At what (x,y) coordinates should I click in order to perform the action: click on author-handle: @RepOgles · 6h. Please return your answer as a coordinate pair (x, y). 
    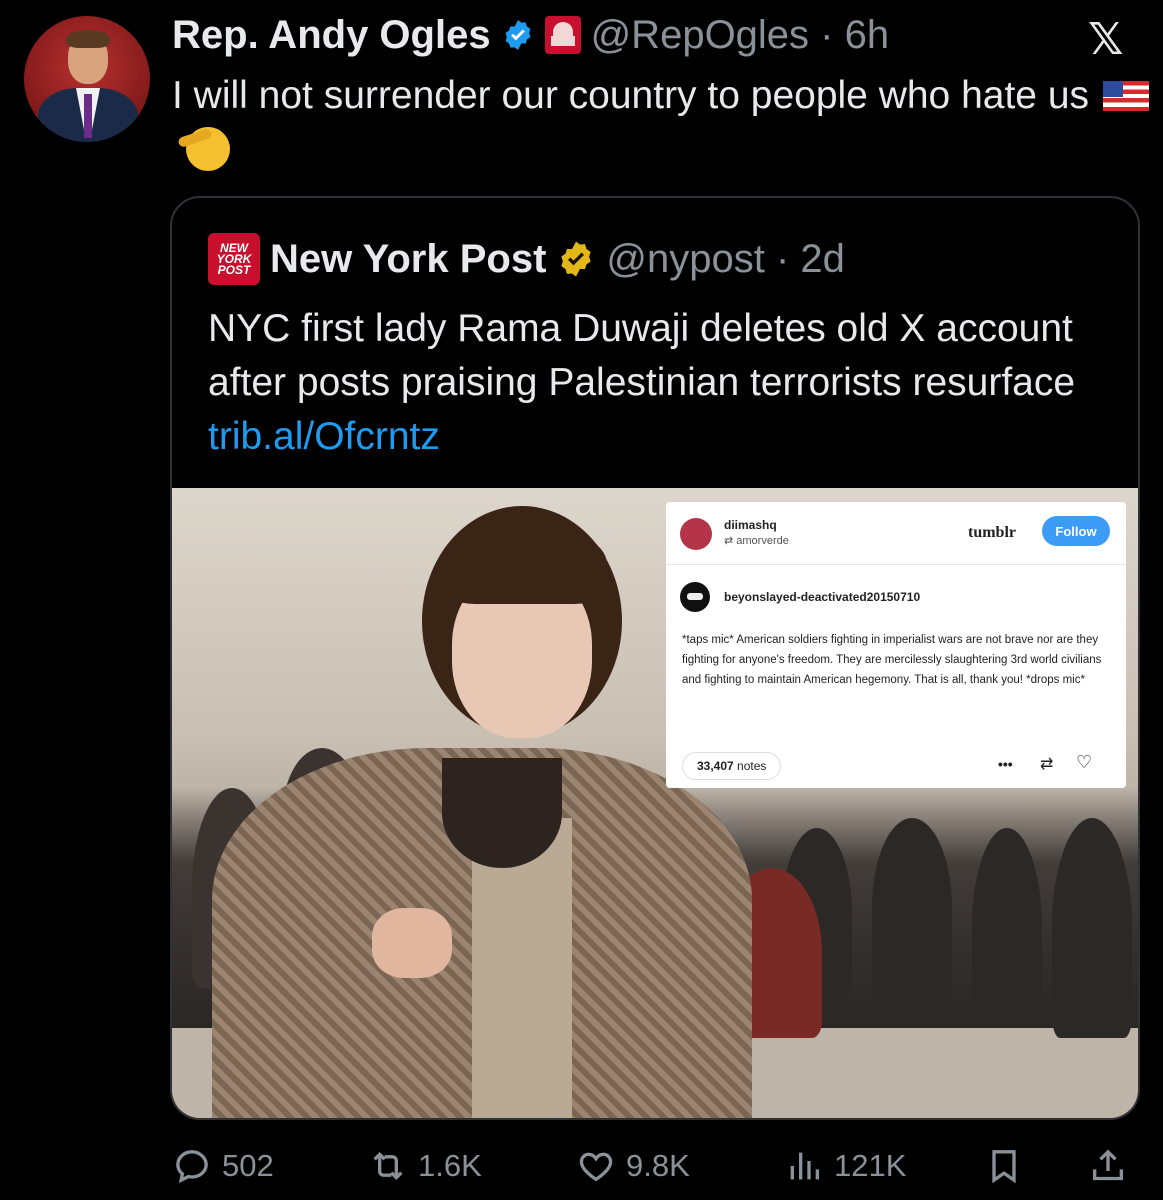
    Looking at the image, I should click on (740, 35).